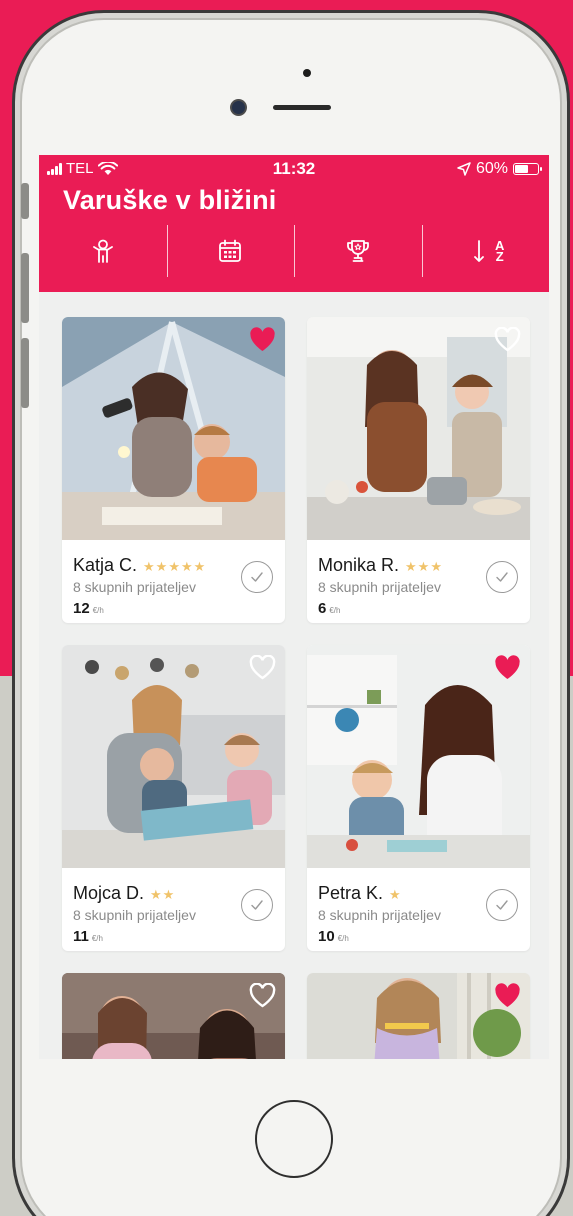 The image size is (573, 1216). What do you see at coordinates (418, 798) in the screenshot?
I see `babysitter-card: Petra K. ★ 8 skupnih prijateljev 10 €/h` at bounding box center [418, 798].